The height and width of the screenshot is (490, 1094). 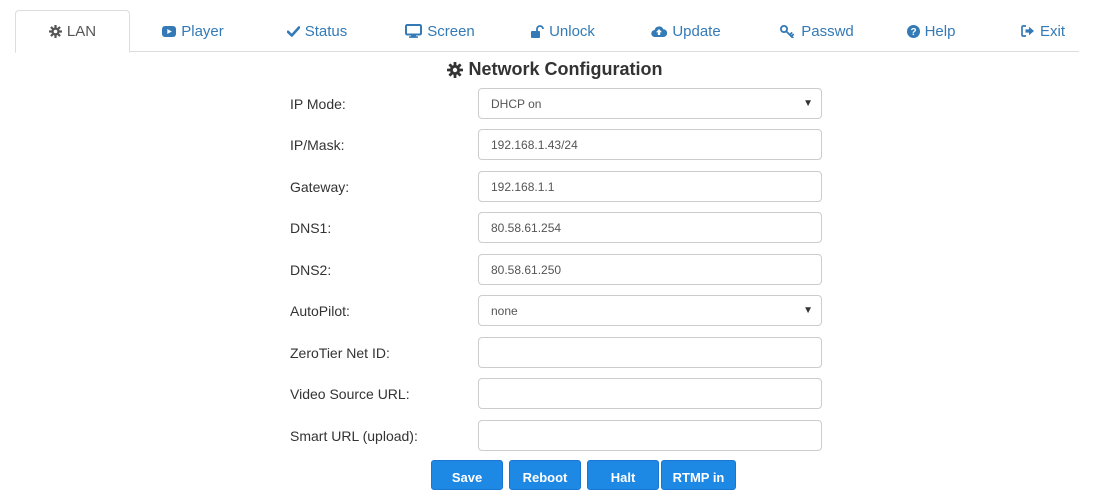 What do you see at coordinates (311, 228) in the screenshot?
I see `dns1-label: DNS1:` at bounding box center [311, 228].